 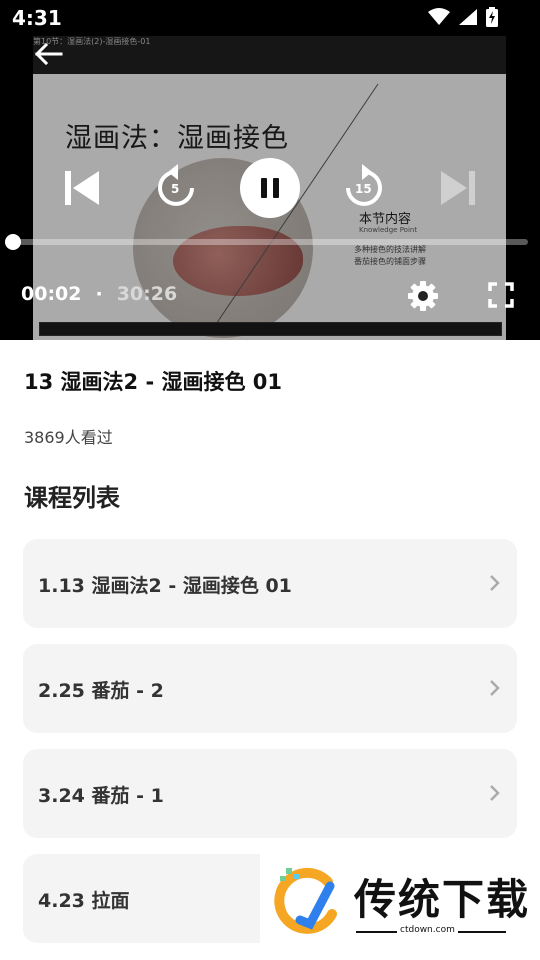 I want to click on watermark: 传统下载 ctdown.com, so click(x=400, y=907).